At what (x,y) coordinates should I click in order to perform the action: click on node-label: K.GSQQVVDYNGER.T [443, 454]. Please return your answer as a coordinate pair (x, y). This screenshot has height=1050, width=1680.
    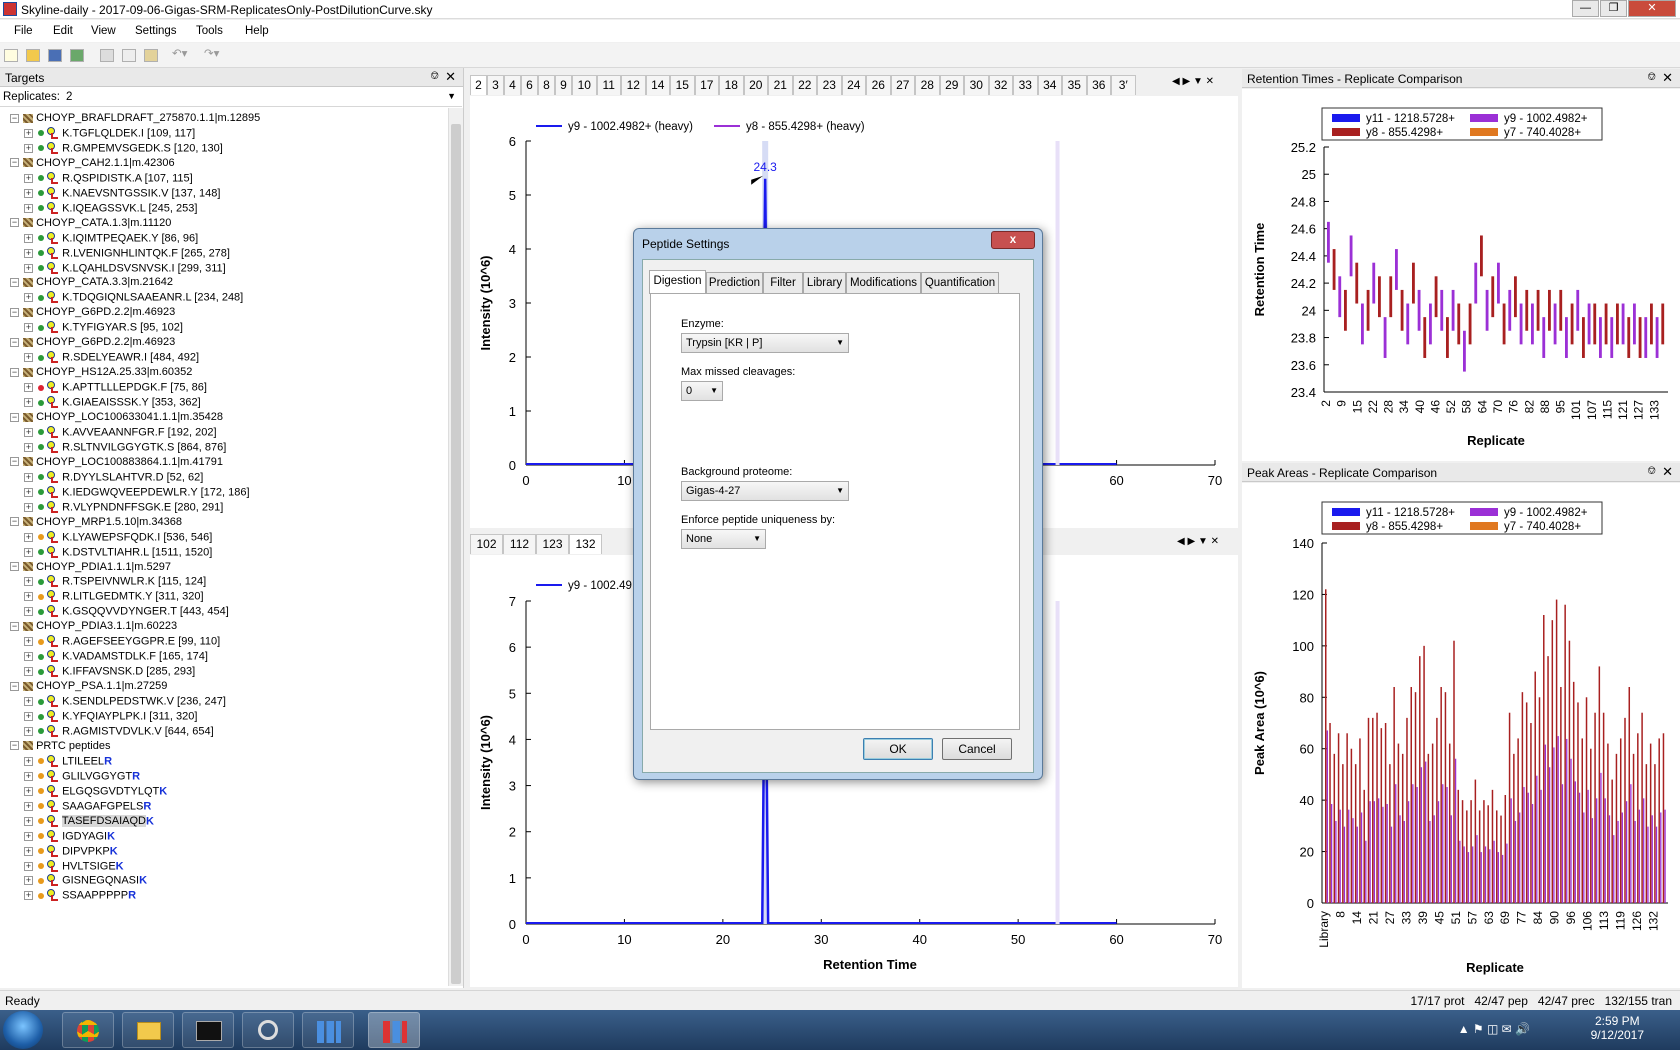
    Looking at the image, I should click on (145, 612).